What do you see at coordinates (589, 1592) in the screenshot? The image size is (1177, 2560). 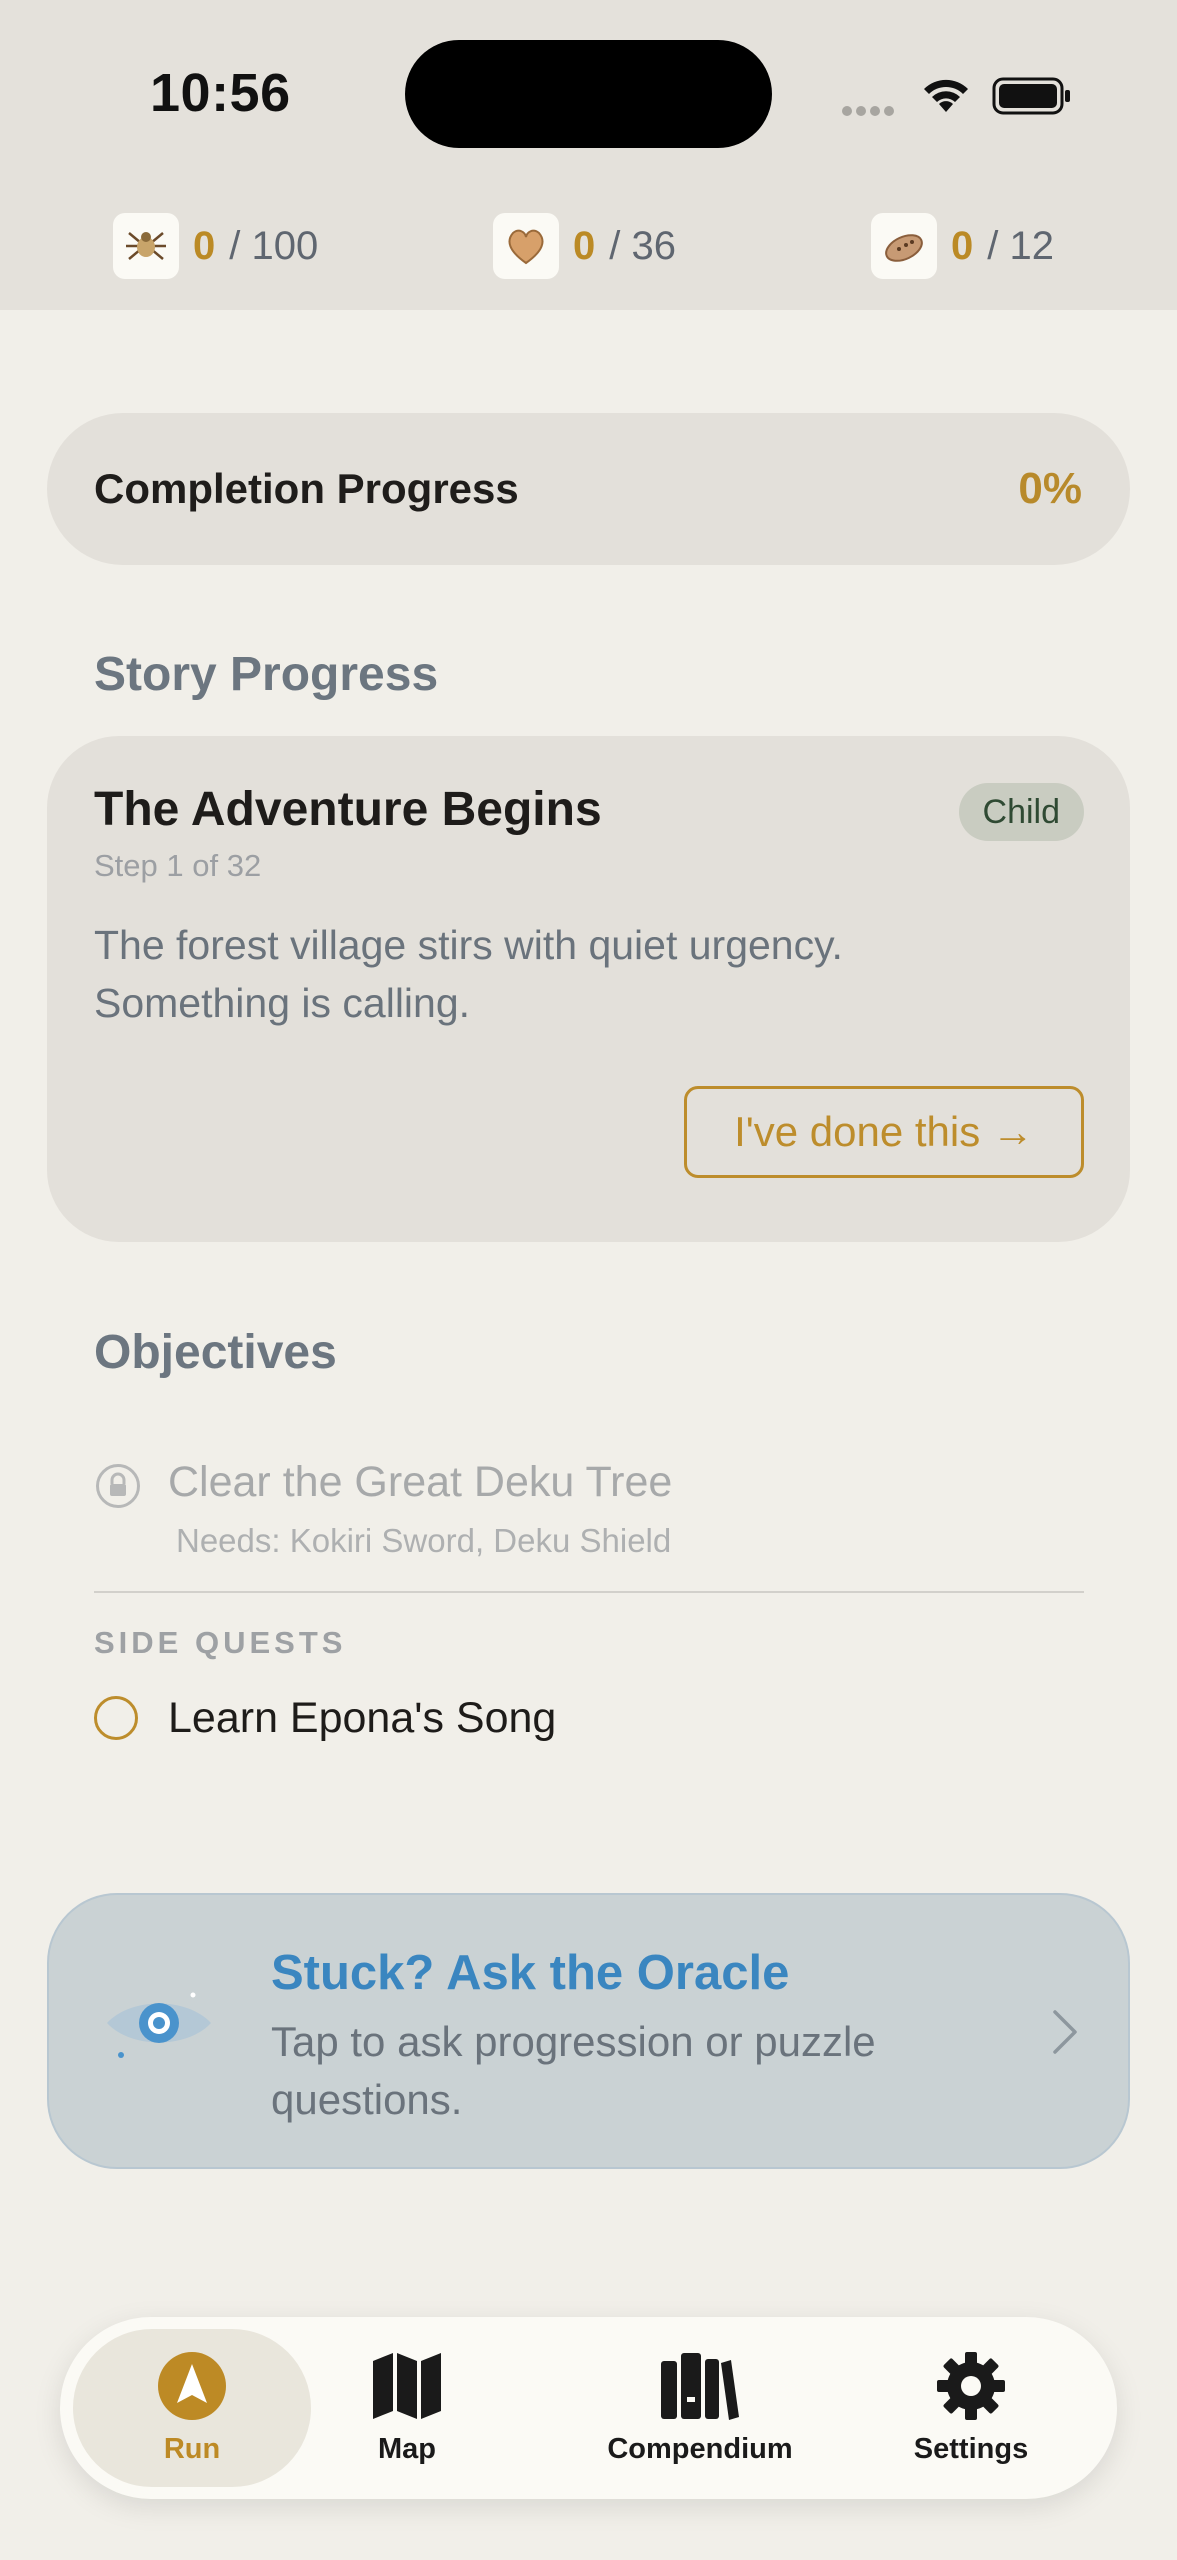 I see `objectives-divider` at bounding box center [589, 1592].